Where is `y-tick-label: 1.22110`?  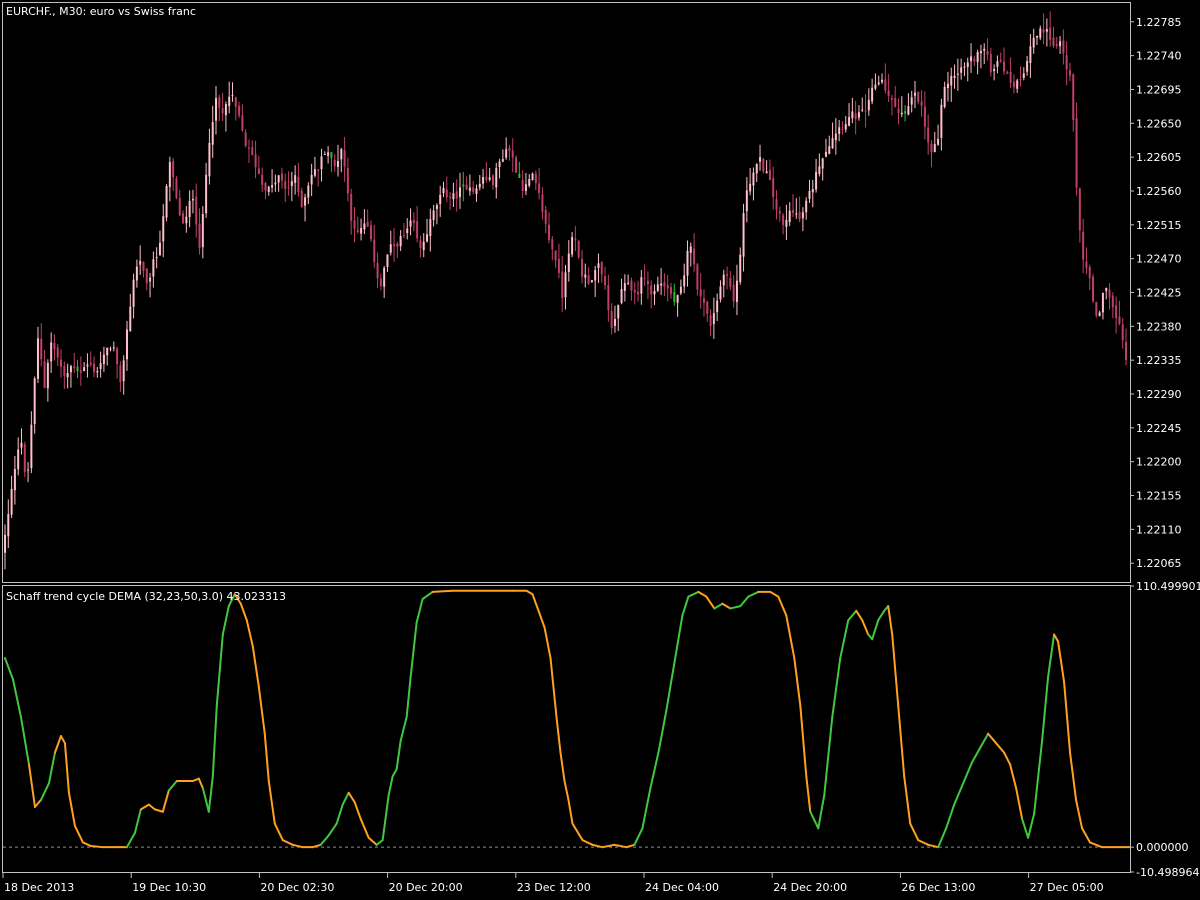
y-tick-label: 1.22110 is located at coordinates (1159, 529).